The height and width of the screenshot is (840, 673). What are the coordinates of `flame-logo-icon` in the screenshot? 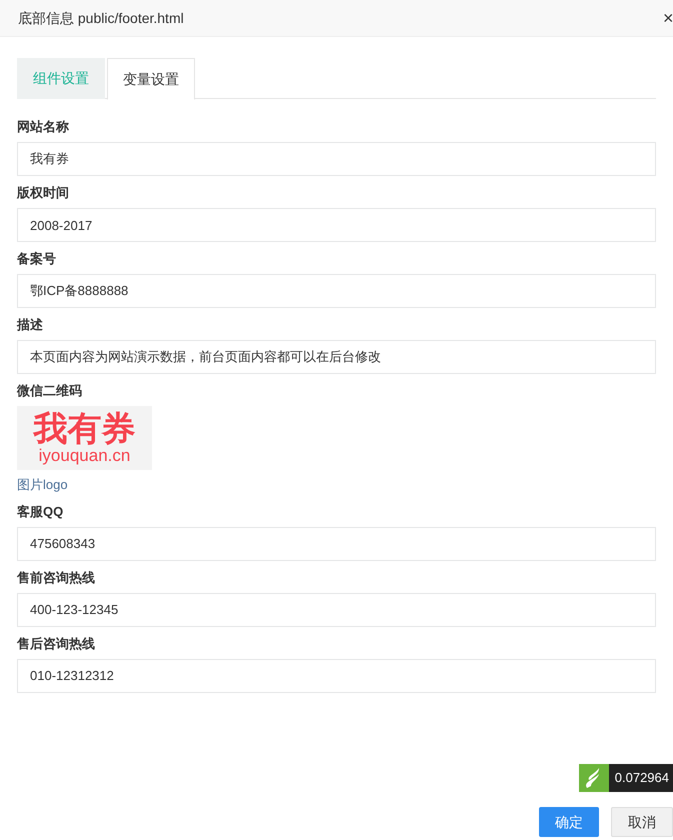 It's located at (593, 778).